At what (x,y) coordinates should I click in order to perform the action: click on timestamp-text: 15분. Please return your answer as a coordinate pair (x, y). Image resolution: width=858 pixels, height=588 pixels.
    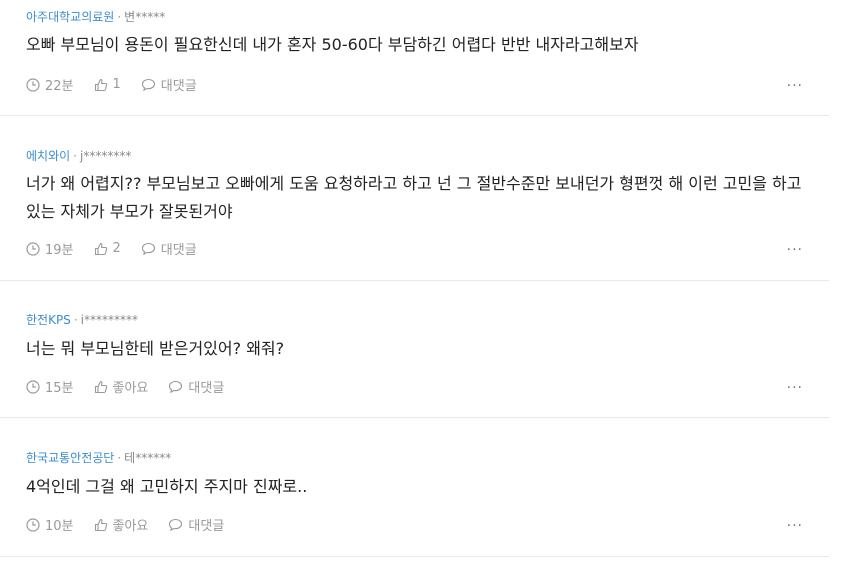
    Looking at the image, I should click on (59, 388).